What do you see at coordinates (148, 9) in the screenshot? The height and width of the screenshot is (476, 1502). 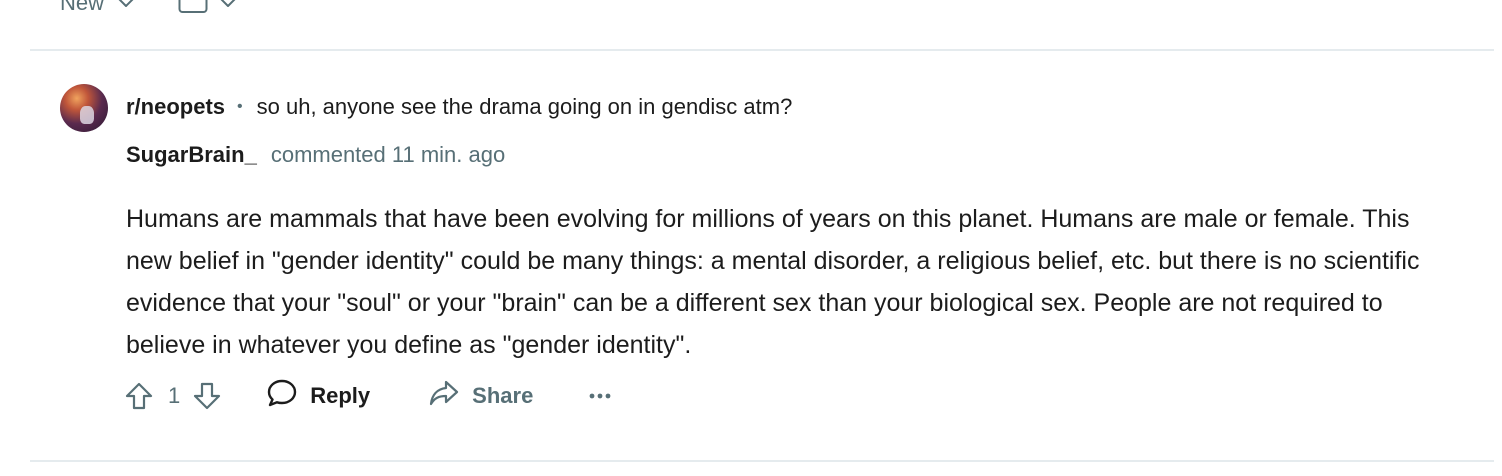 I see `sort-bar: New` at bounding box center [148, 9].